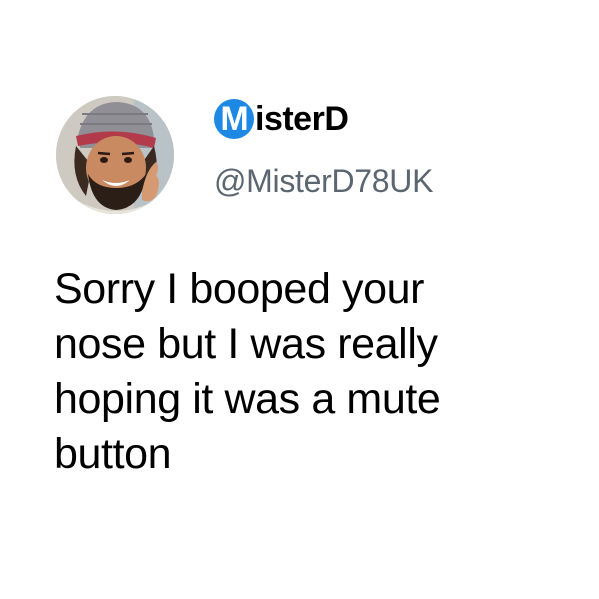  I want to click on tweet-text-line: hoping it was a mute, so click(247, 399).